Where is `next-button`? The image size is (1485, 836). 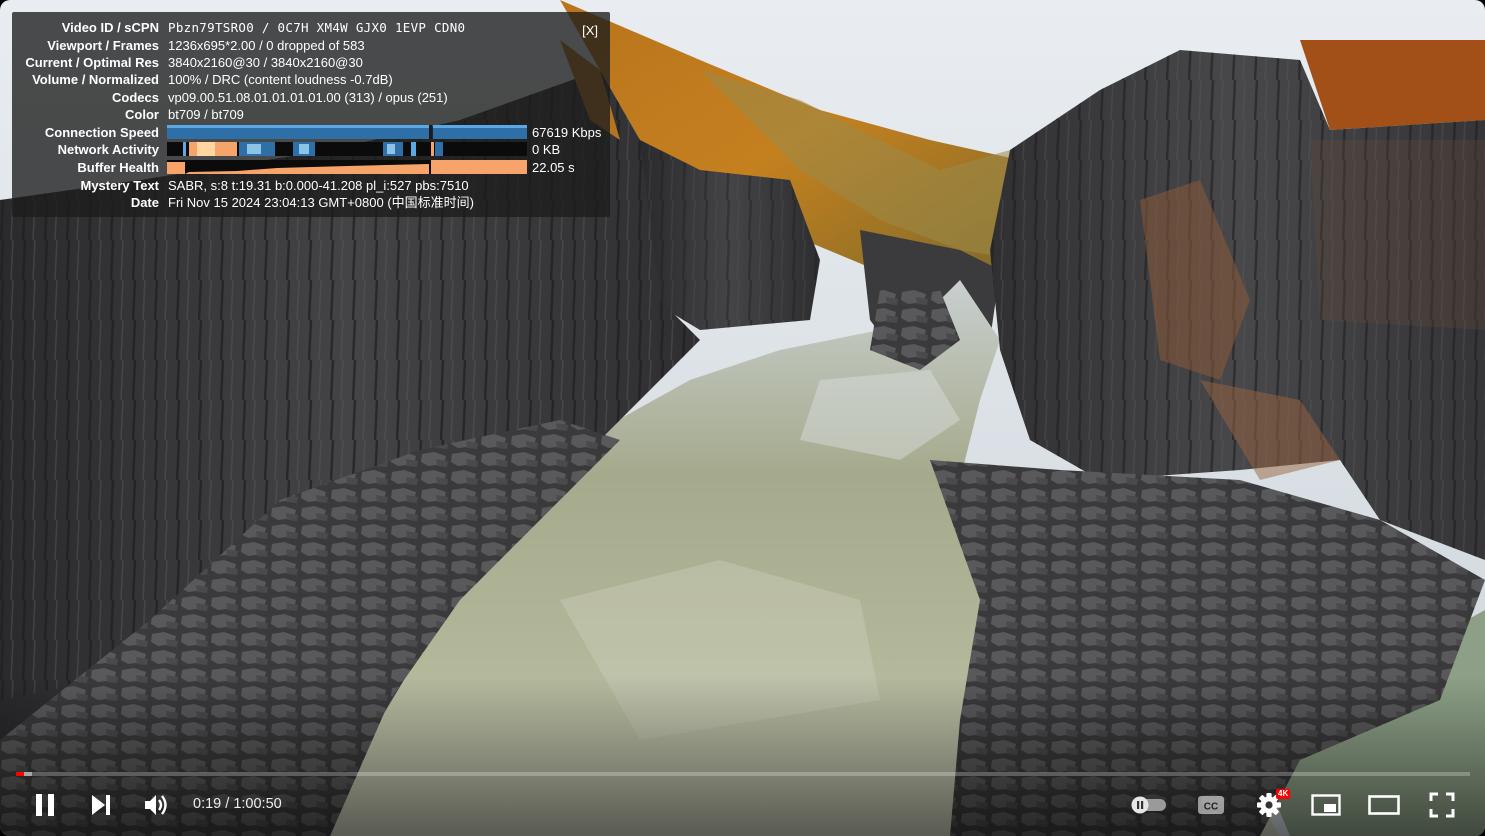
next-button is located at coordinates (101, 805).